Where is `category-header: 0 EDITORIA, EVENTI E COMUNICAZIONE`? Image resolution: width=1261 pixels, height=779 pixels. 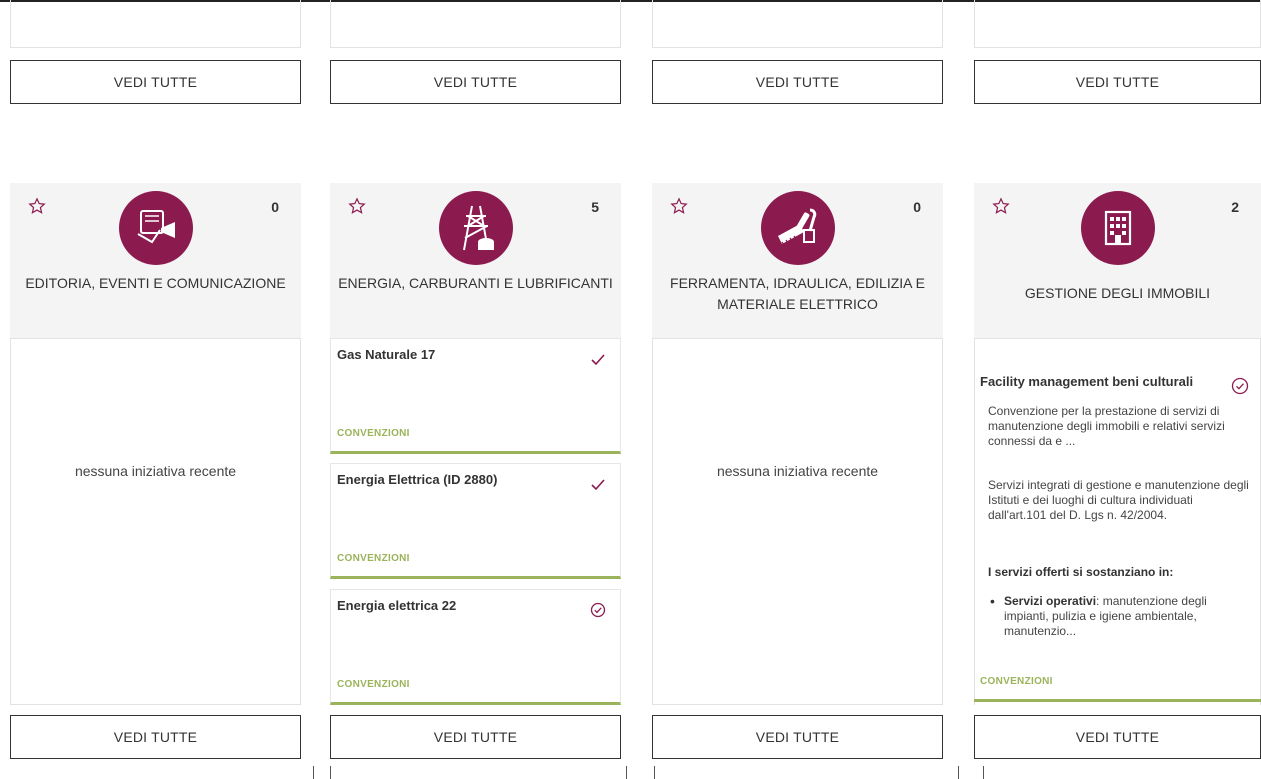 category-header: 0 EDITORIA, EVENTI E COMUNICAZIONE is located at coordinates (155, 260).